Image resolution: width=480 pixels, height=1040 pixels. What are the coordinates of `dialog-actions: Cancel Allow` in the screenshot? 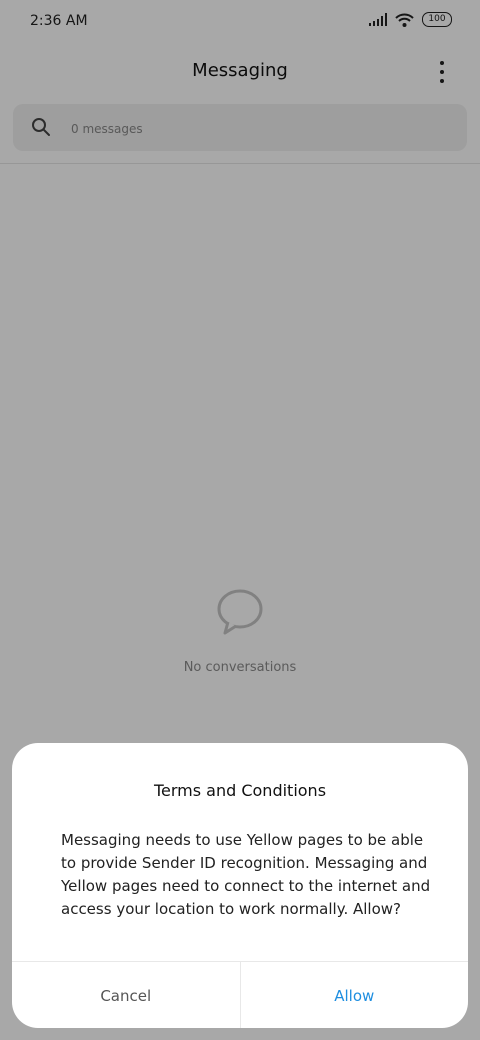 It's located at (240, 994).